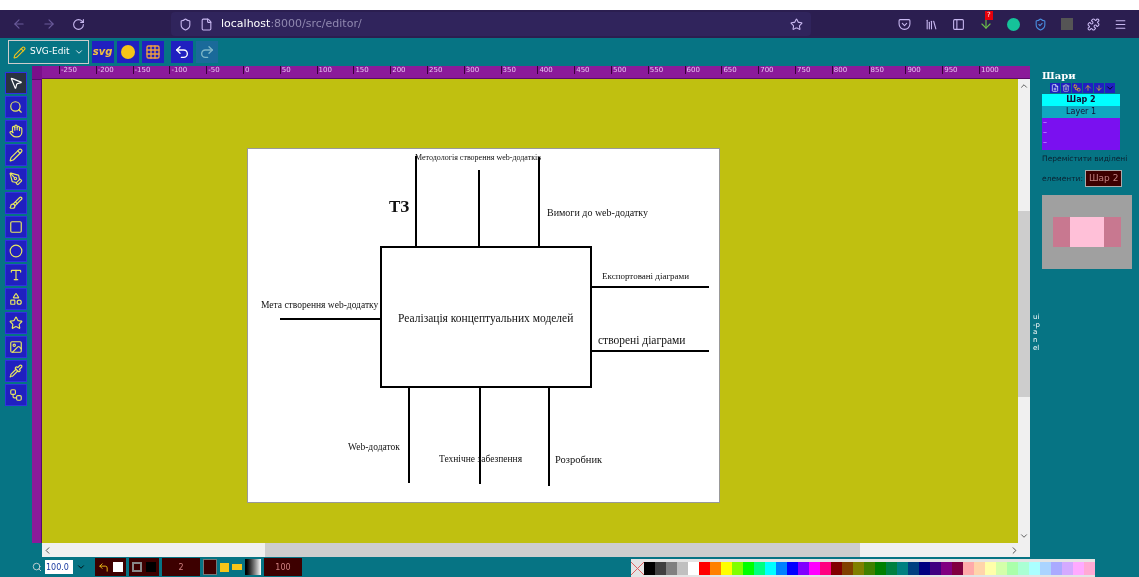 This screenshot has width=1139, height=577. Describe the element at coordinates (37, 72) in the screenshot. I see `ruler-corner` at that location.